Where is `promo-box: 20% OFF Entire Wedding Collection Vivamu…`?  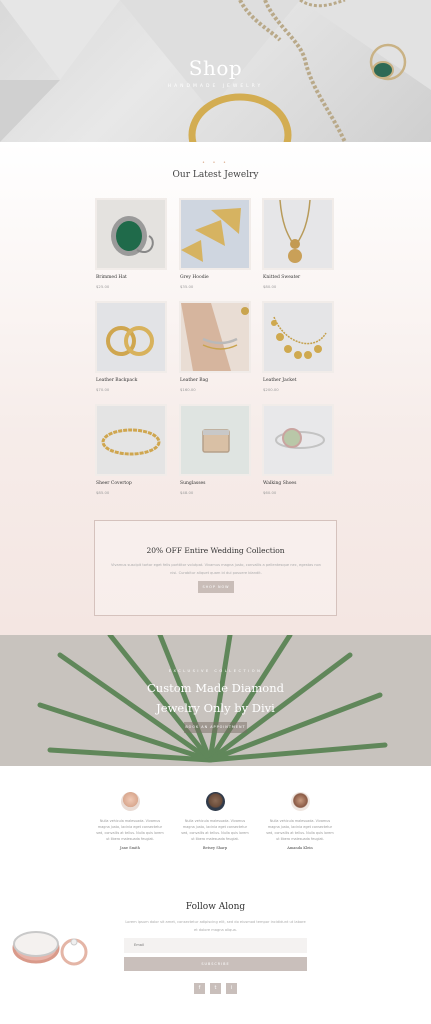 promo-box: 20% OFF Entire Wedding Collection Vivamu… is located at coordinates (215, 568).